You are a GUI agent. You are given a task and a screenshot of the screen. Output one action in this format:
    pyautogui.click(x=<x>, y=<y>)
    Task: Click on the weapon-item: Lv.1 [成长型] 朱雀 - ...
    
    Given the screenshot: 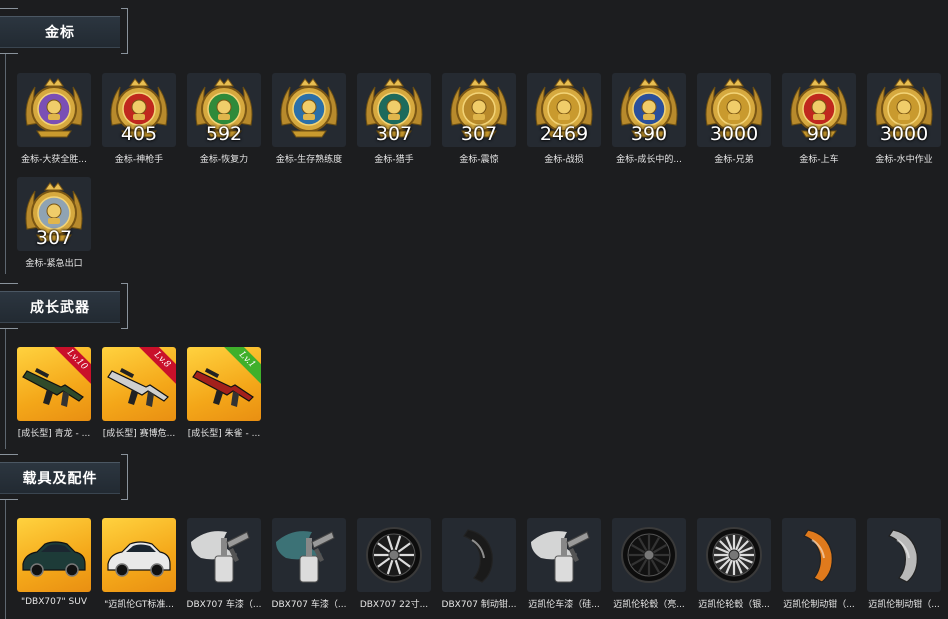 What is the action you would take?
    pyautogui.click(x=224, y=393)
    